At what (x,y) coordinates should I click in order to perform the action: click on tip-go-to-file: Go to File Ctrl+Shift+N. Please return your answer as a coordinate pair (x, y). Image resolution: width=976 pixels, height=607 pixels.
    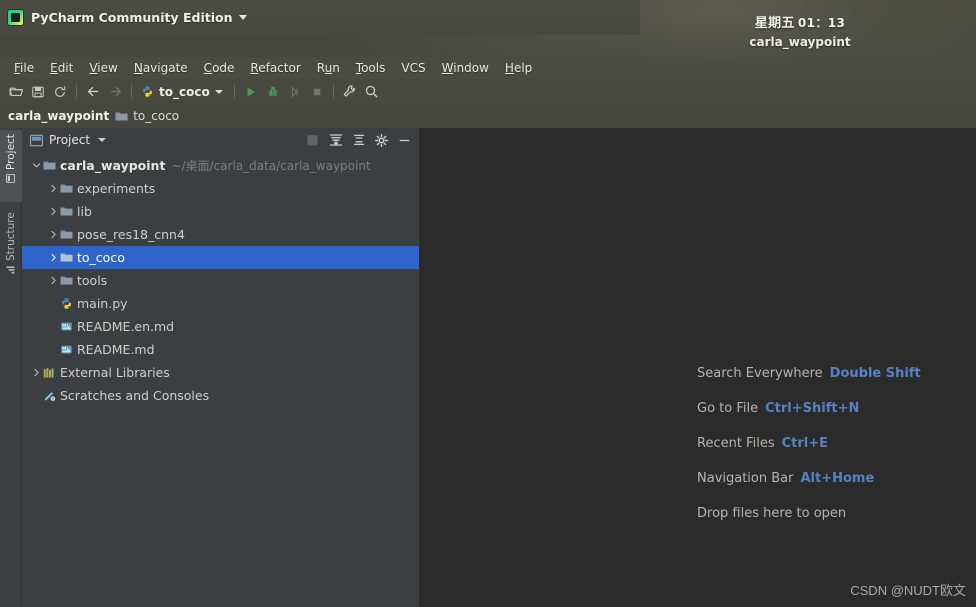
    Looking at the image, I should click on (809, 408).